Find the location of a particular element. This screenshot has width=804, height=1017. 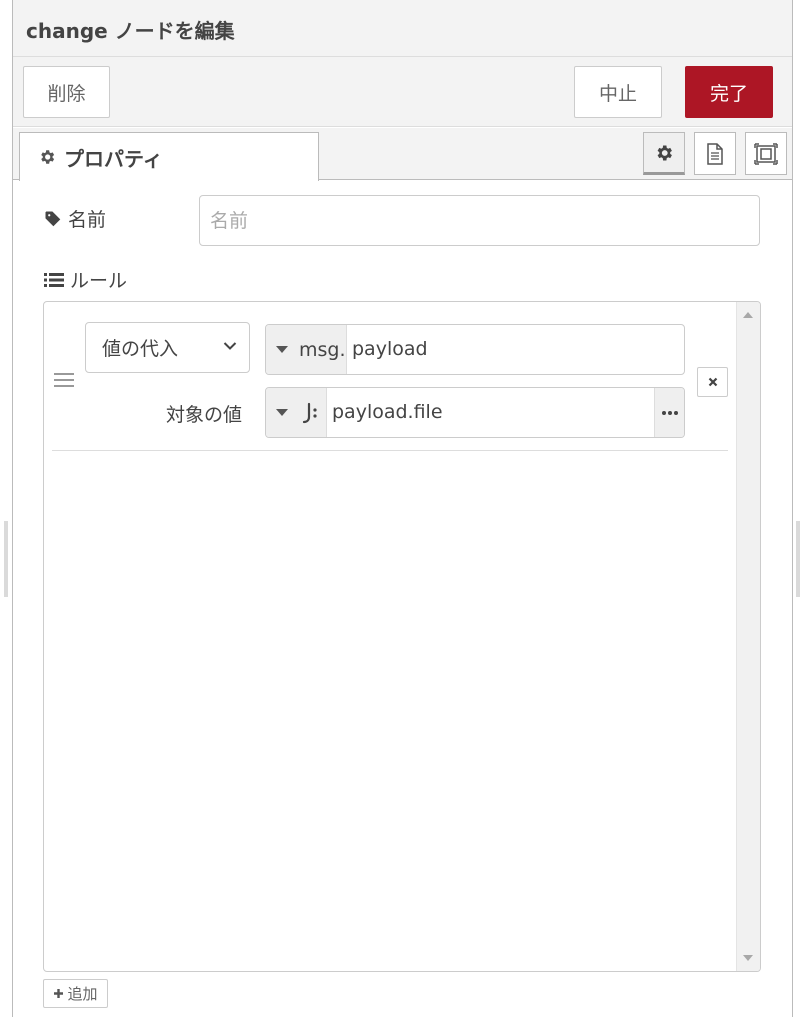

target-type-selector: msg. is located at coordinates (306, 349).